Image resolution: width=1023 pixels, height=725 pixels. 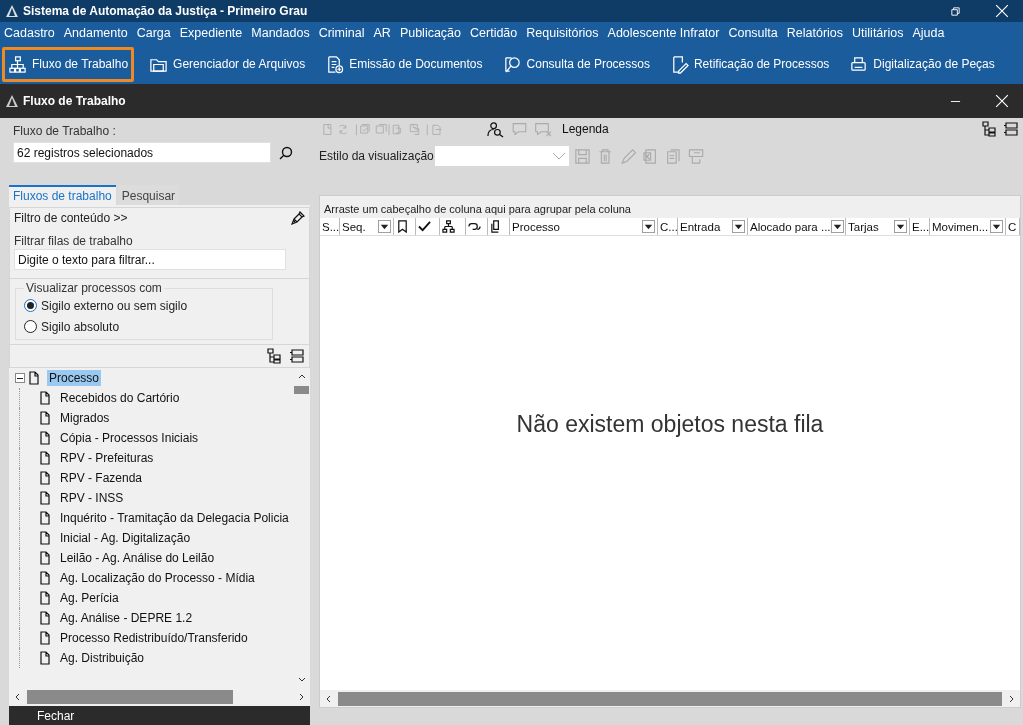 What do you see at coordinates (430, 33) in the screenshot?
I see `menu-item: Publicação` at bounding box center [430, 33].